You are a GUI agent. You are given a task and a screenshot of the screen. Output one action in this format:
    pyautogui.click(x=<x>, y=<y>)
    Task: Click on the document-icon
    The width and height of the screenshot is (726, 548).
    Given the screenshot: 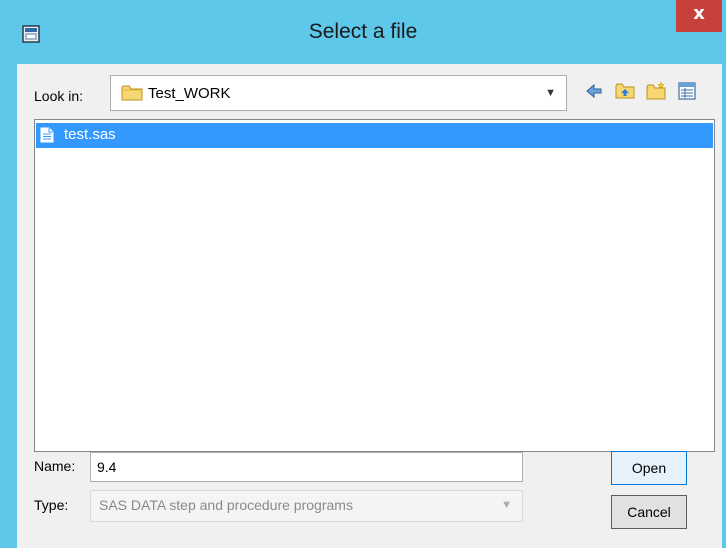 What is the action you would take?
    pyautogui.click(x=47, y=135)
    